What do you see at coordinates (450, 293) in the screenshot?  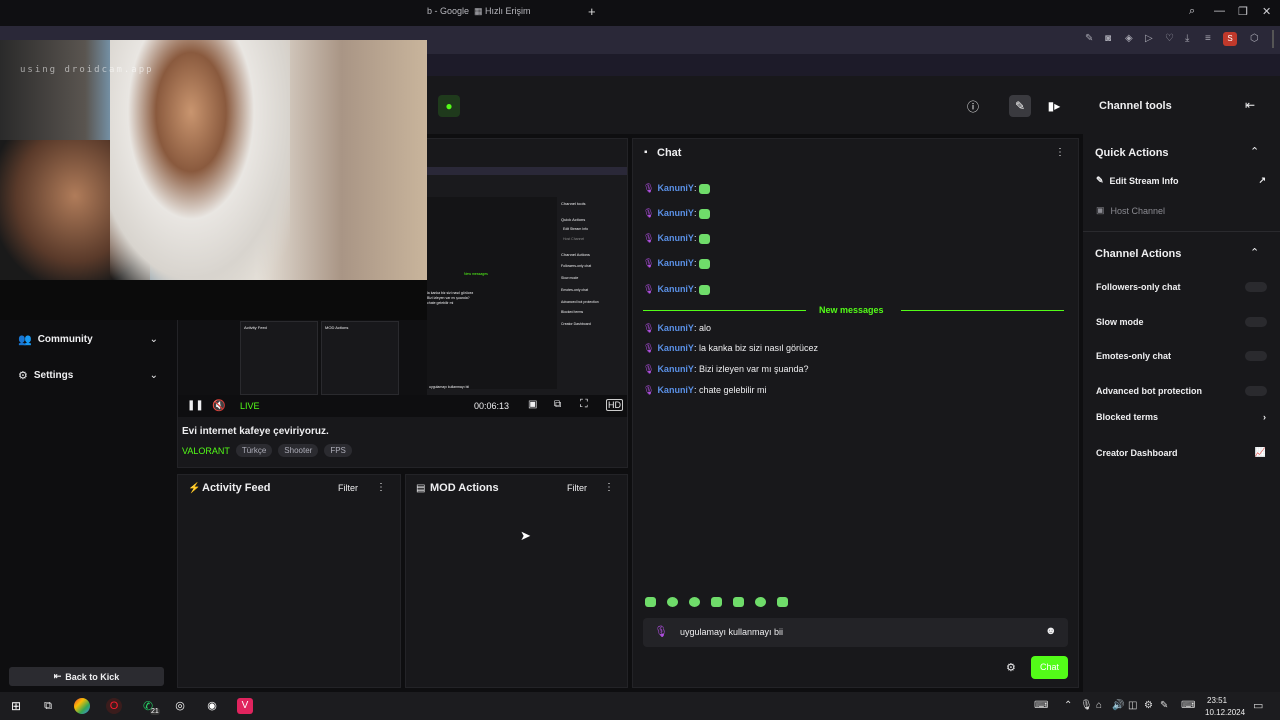 I see `mini-chat-line: la kanka biz sizi nasıl görücez` at bounding box center [450, 293].